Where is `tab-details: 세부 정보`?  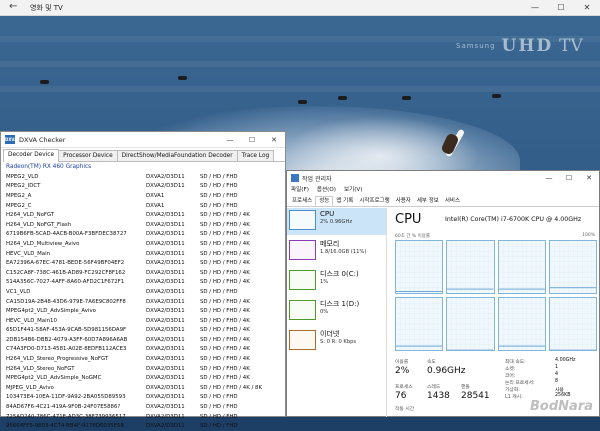
tab-details: 세부 정보 is located at coordinates (428, 201).